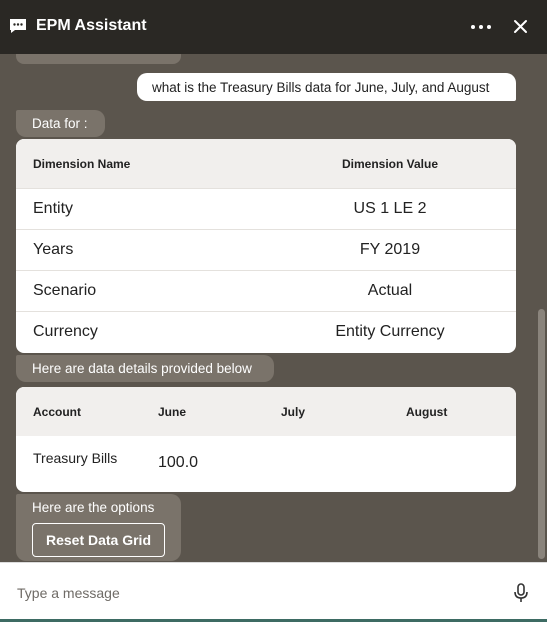 The height and width of the screenshot is (622, 547). What do you see at coordinates (65, 290) in the screenshot?
I see `table-cell: Scenario` at bounding box center [65, 290].